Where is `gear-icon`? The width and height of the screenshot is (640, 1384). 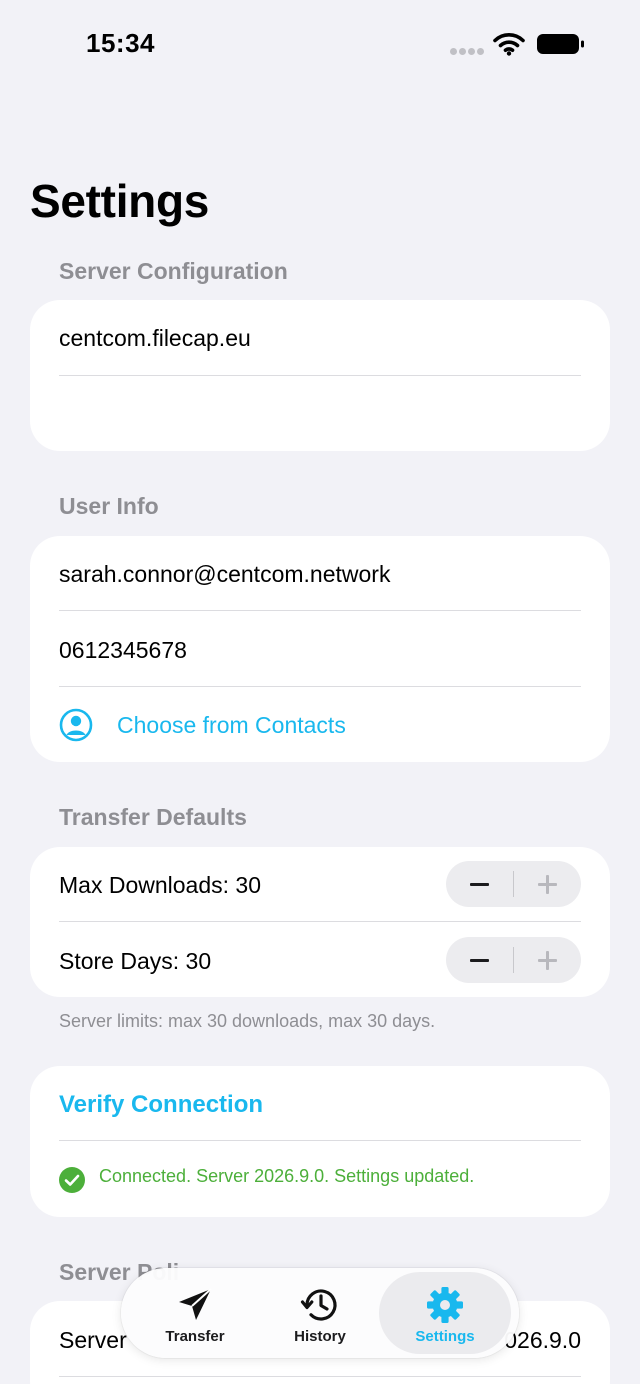
gear-icon is located at coordinates (445, 1305).